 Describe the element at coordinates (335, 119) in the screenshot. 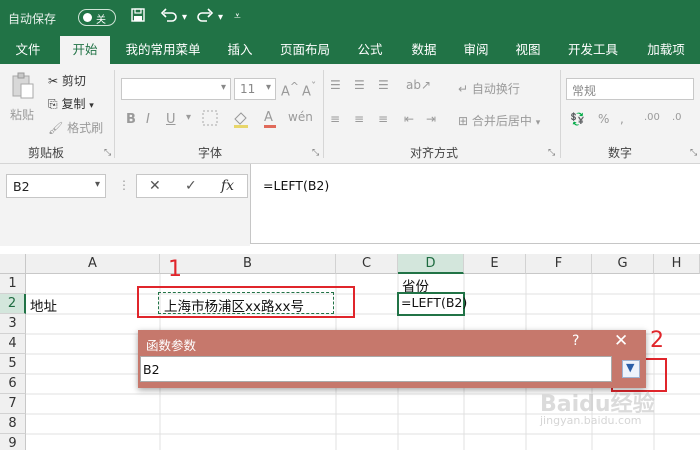

I see `align-left-icon: ≡` at that location.